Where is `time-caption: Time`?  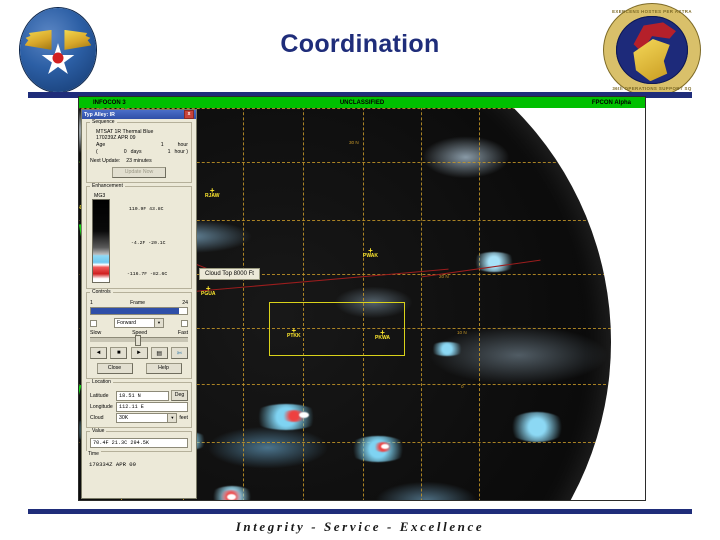 time-caption: Time is located at coordinates (93, 454).